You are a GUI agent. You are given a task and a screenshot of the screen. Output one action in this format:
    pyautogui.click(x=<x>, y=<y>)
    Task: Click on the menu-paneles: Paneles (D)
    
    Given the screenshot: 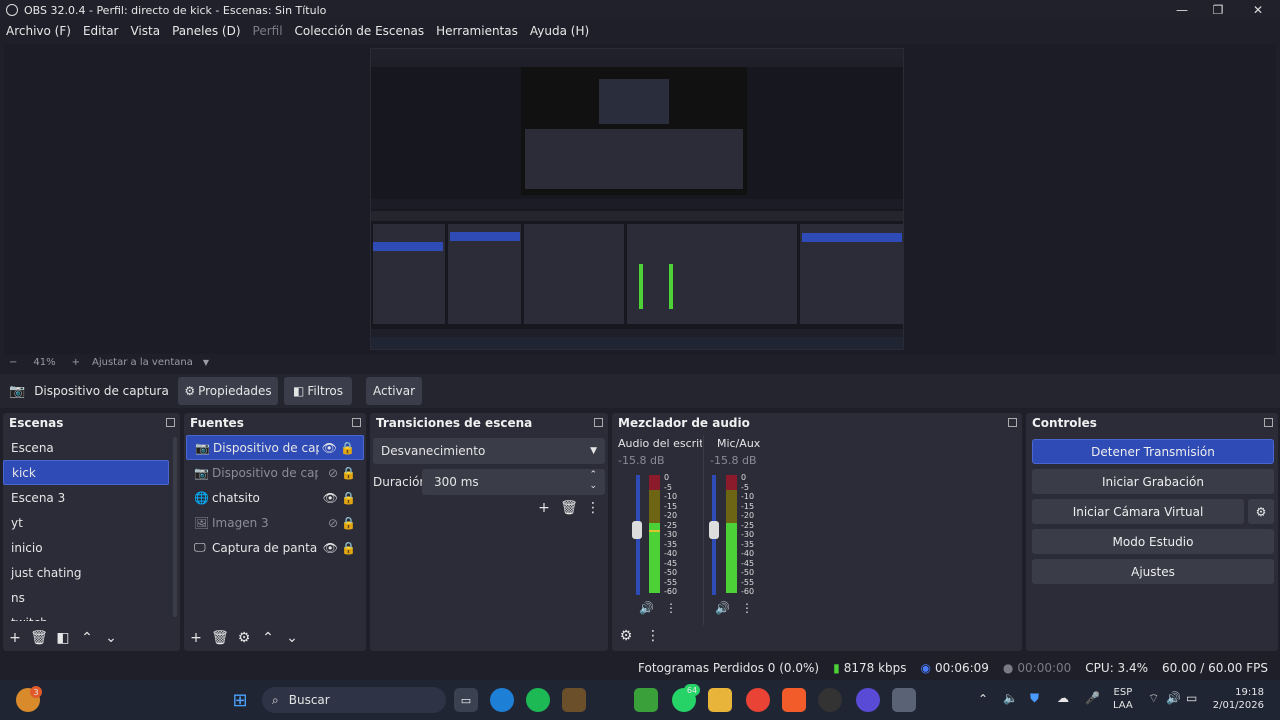 What is the action you would take?
    pyautogui.click(x=206, y=31)
    